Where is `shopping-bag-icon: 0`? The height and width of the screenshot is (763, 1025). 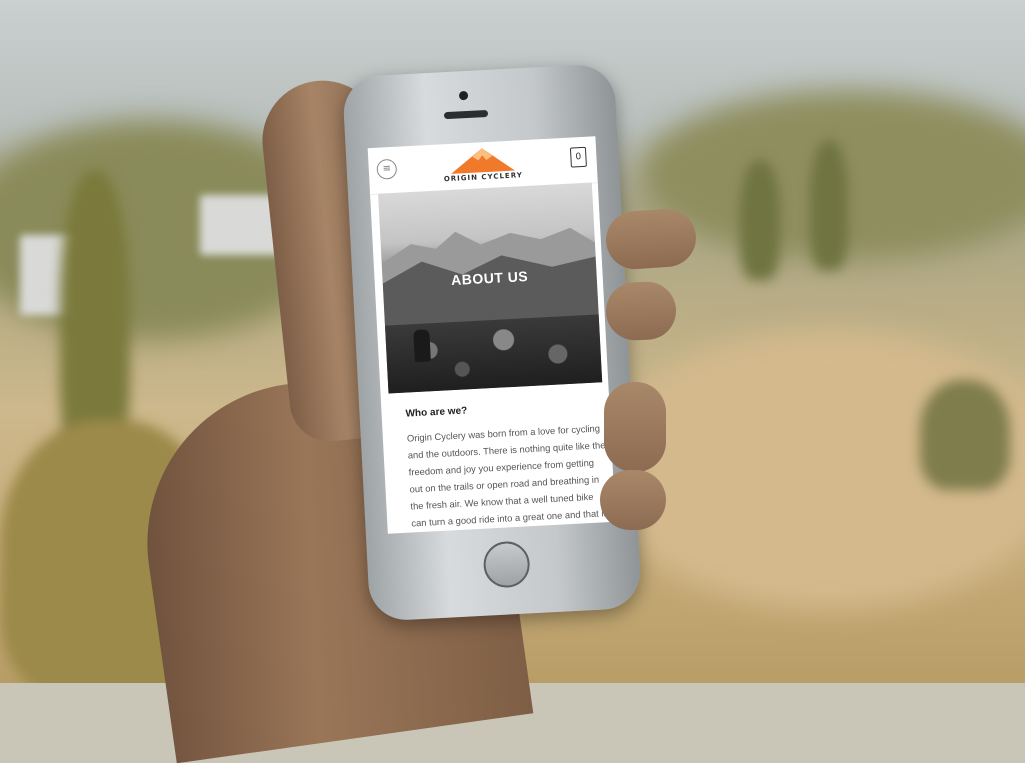
shopping-bag-icon: 0 is located at coordinates (578, 157).